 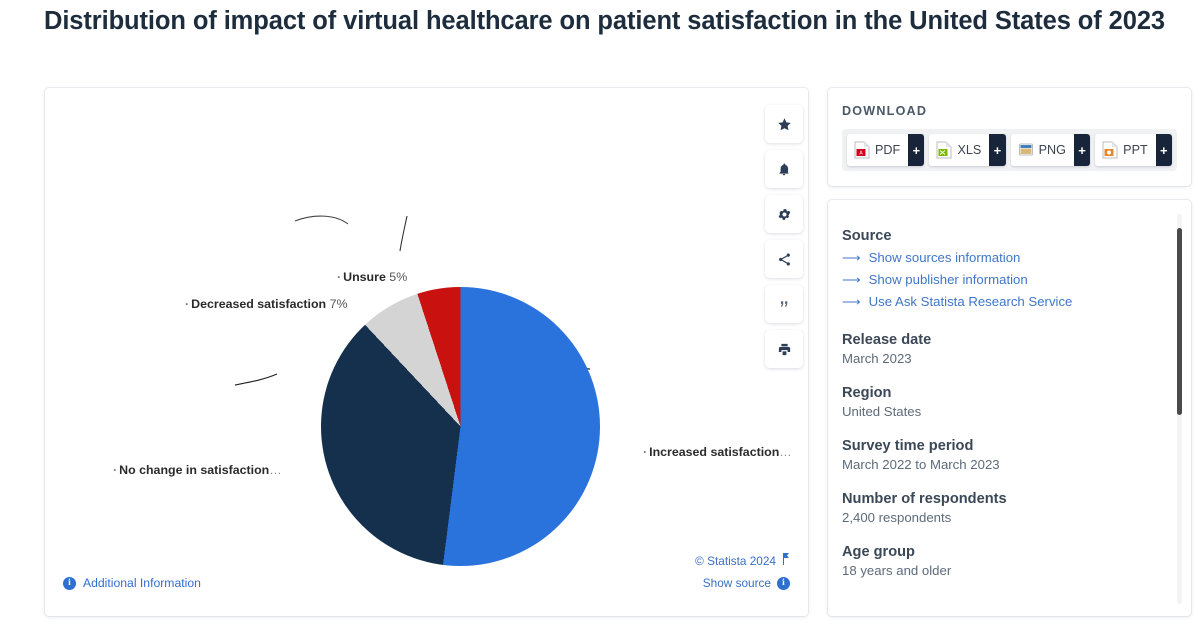 I want to click on ppt-file-icon, so click(x=1110, y=150).